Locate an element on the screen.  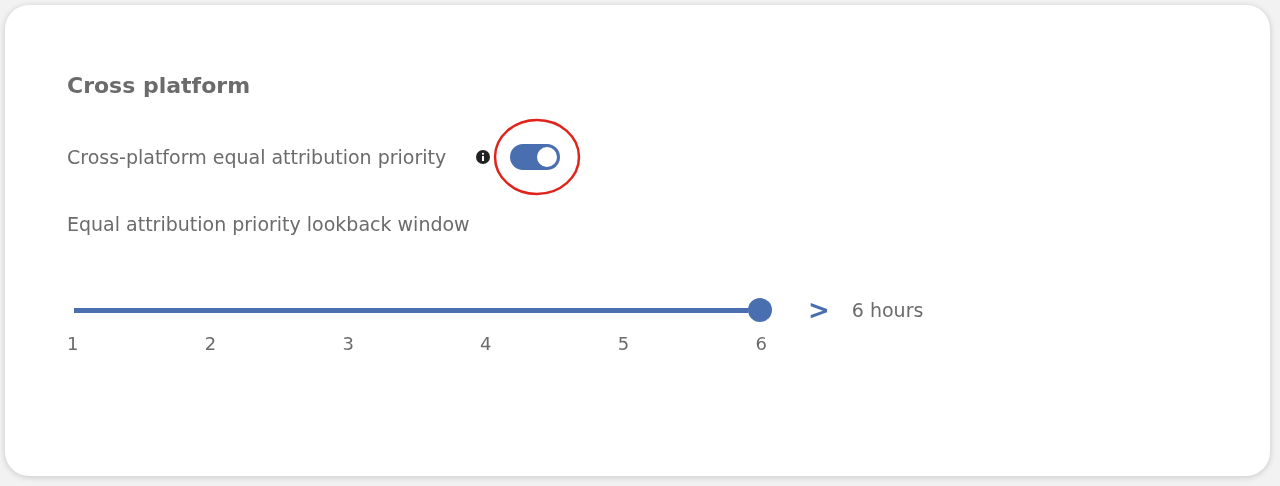
slider-thumb is located at coordinates (760, 310).